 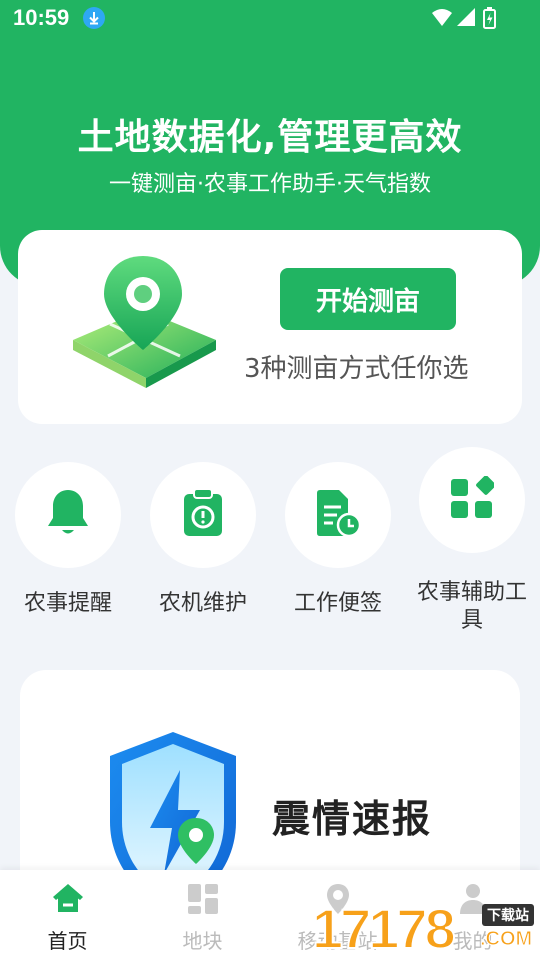 I want to click on battery-charging-icon, so click(x=489, y=18).